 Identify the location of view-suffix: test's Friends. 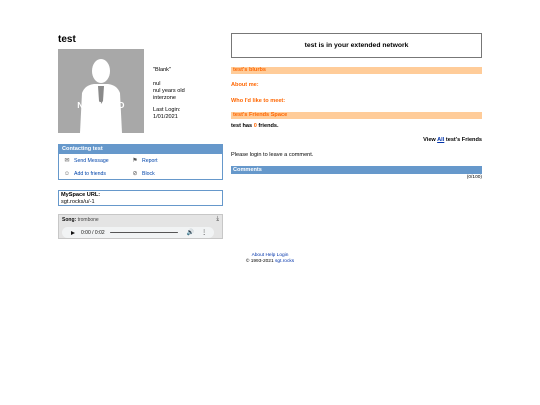
(463, 140).